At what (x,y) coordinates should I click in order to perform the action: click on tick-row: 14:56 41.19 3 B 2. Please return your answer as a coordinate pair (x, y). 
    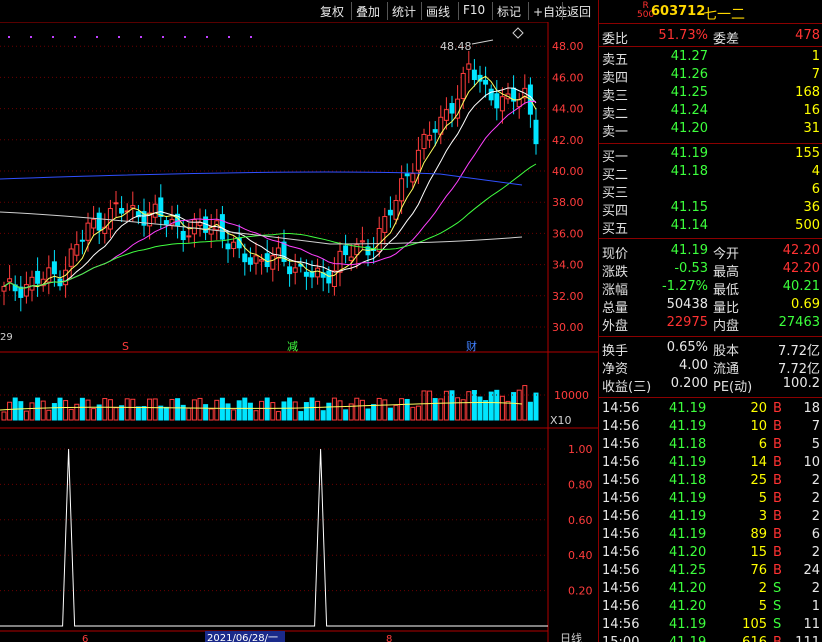
    Looking at the image, I should click on (710, 517).